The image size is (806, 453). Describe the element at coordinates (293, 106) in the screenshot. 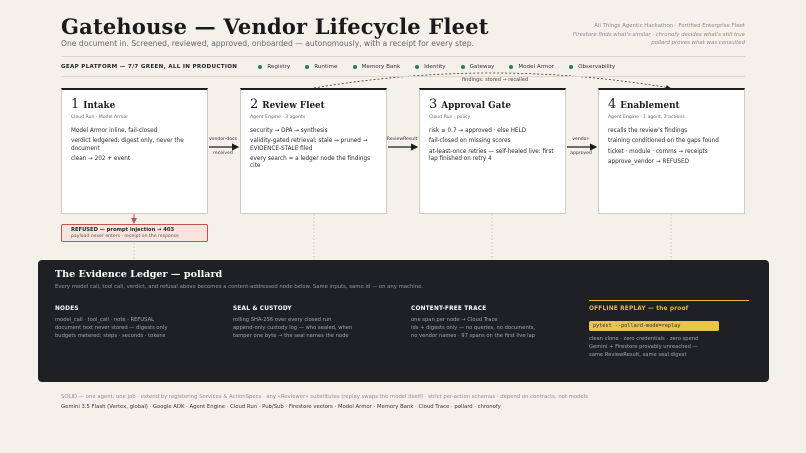

I see `stage-name: Review Fleet` at that location.